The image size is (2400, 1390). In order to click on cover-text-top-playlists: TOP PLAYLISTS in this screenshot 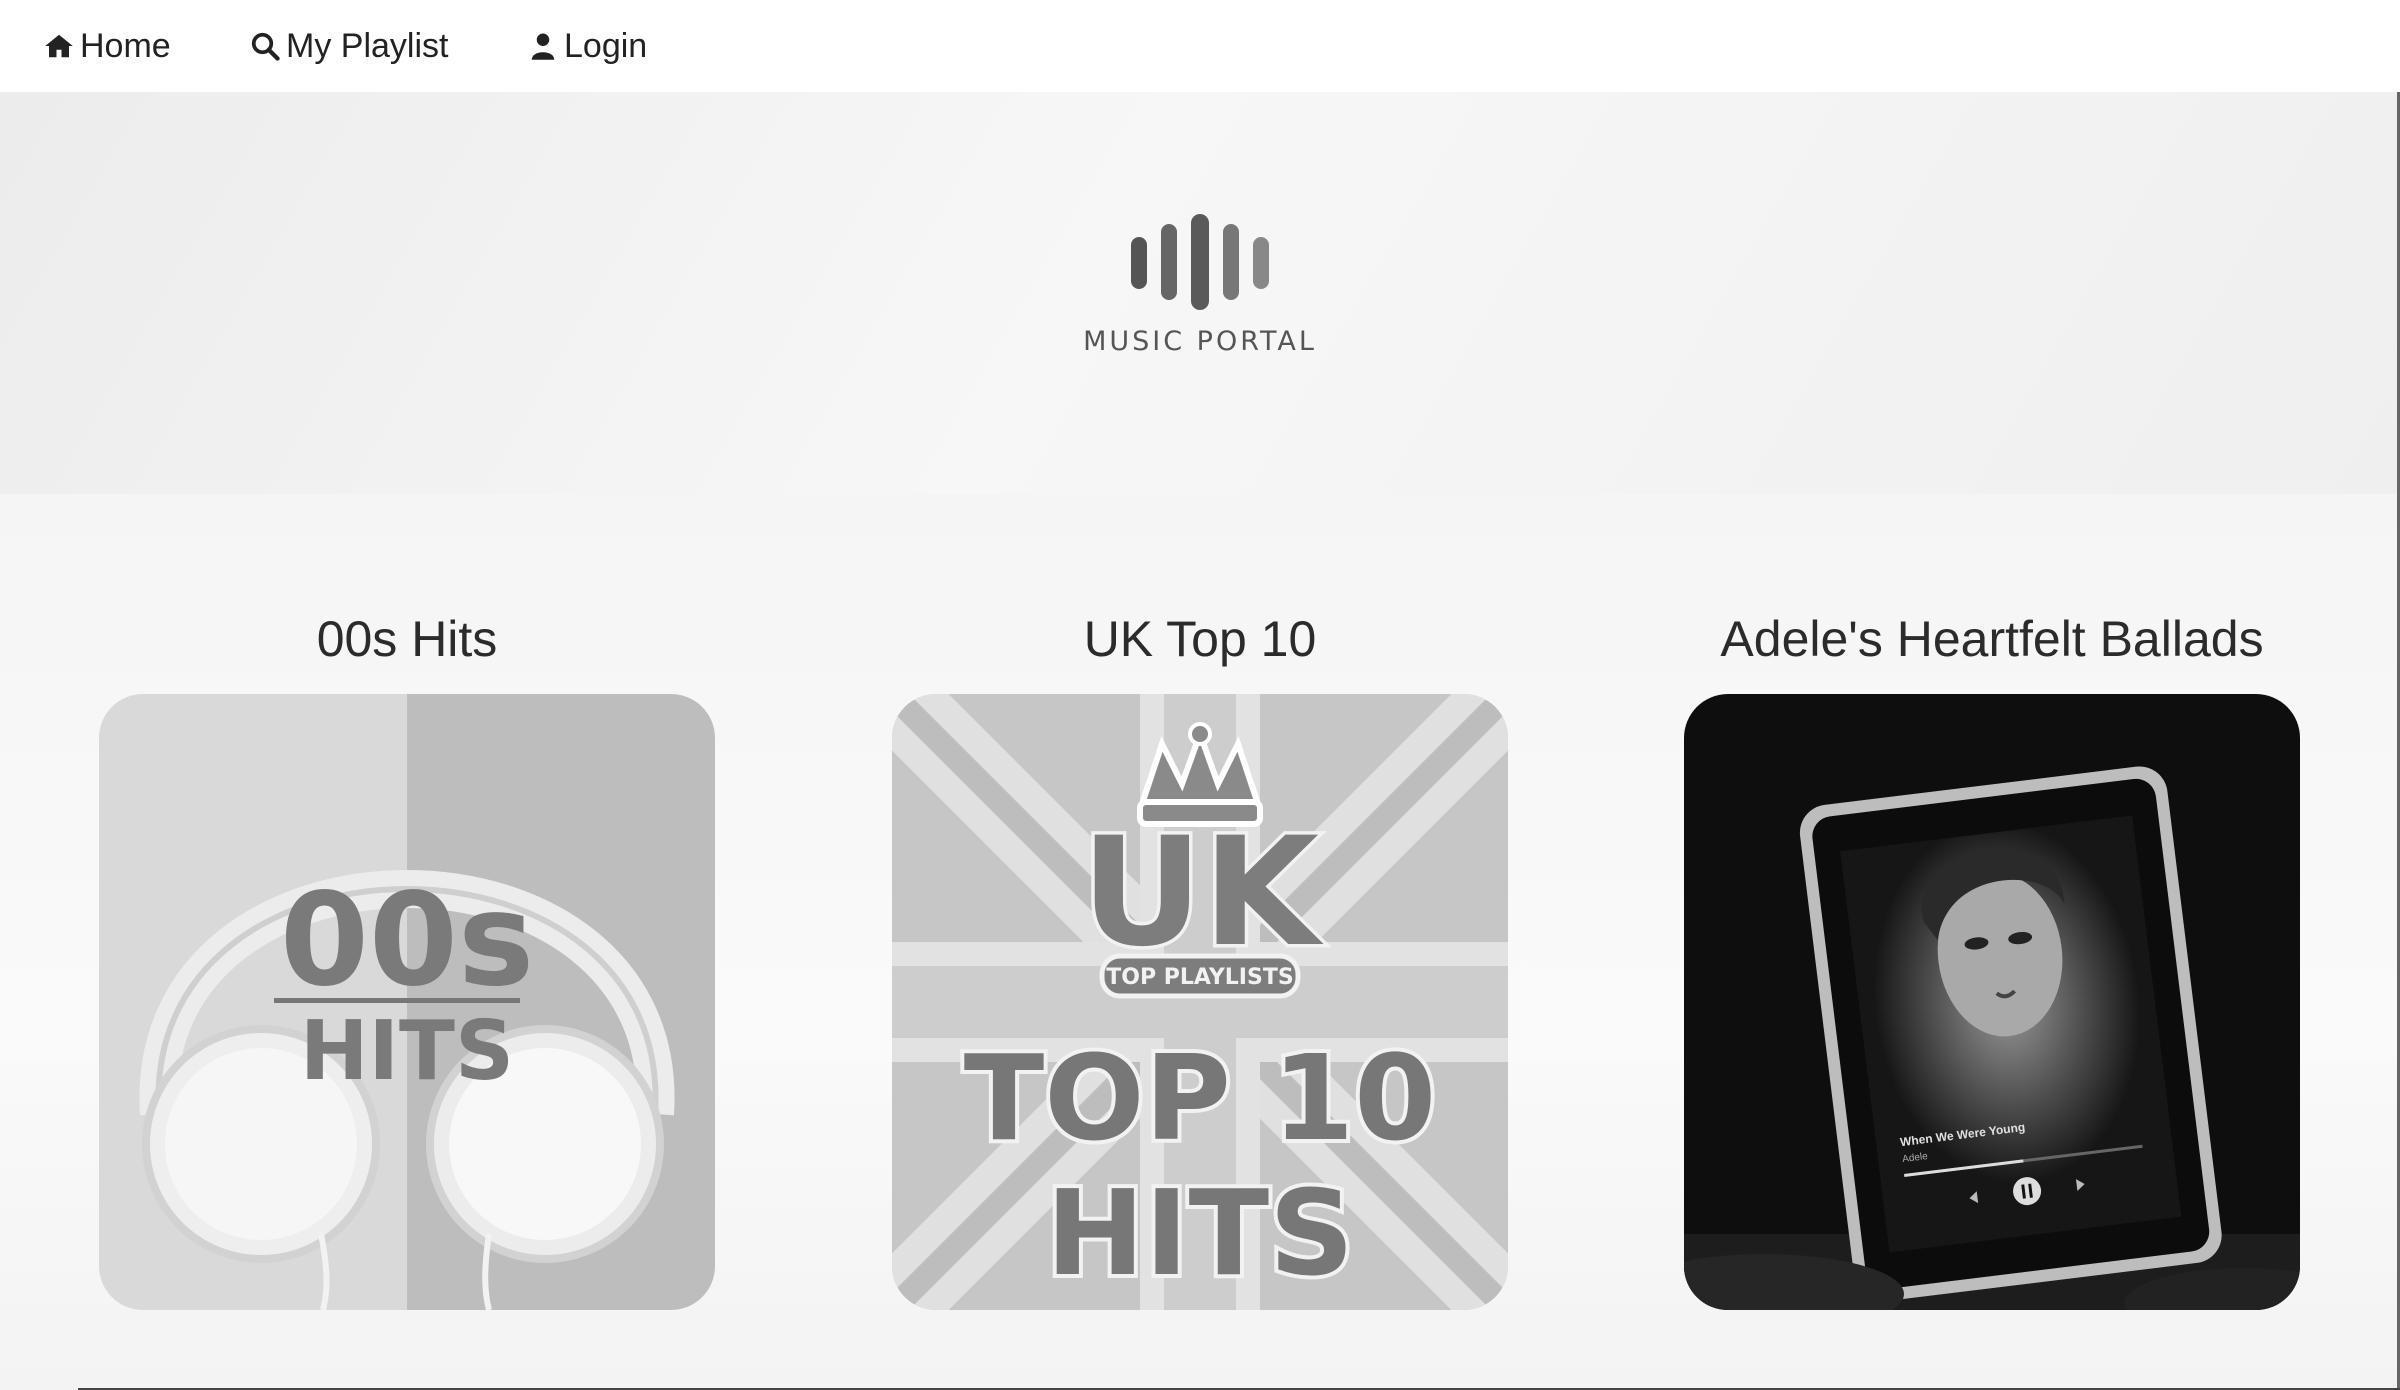, I will do `click(1199, 977)`.